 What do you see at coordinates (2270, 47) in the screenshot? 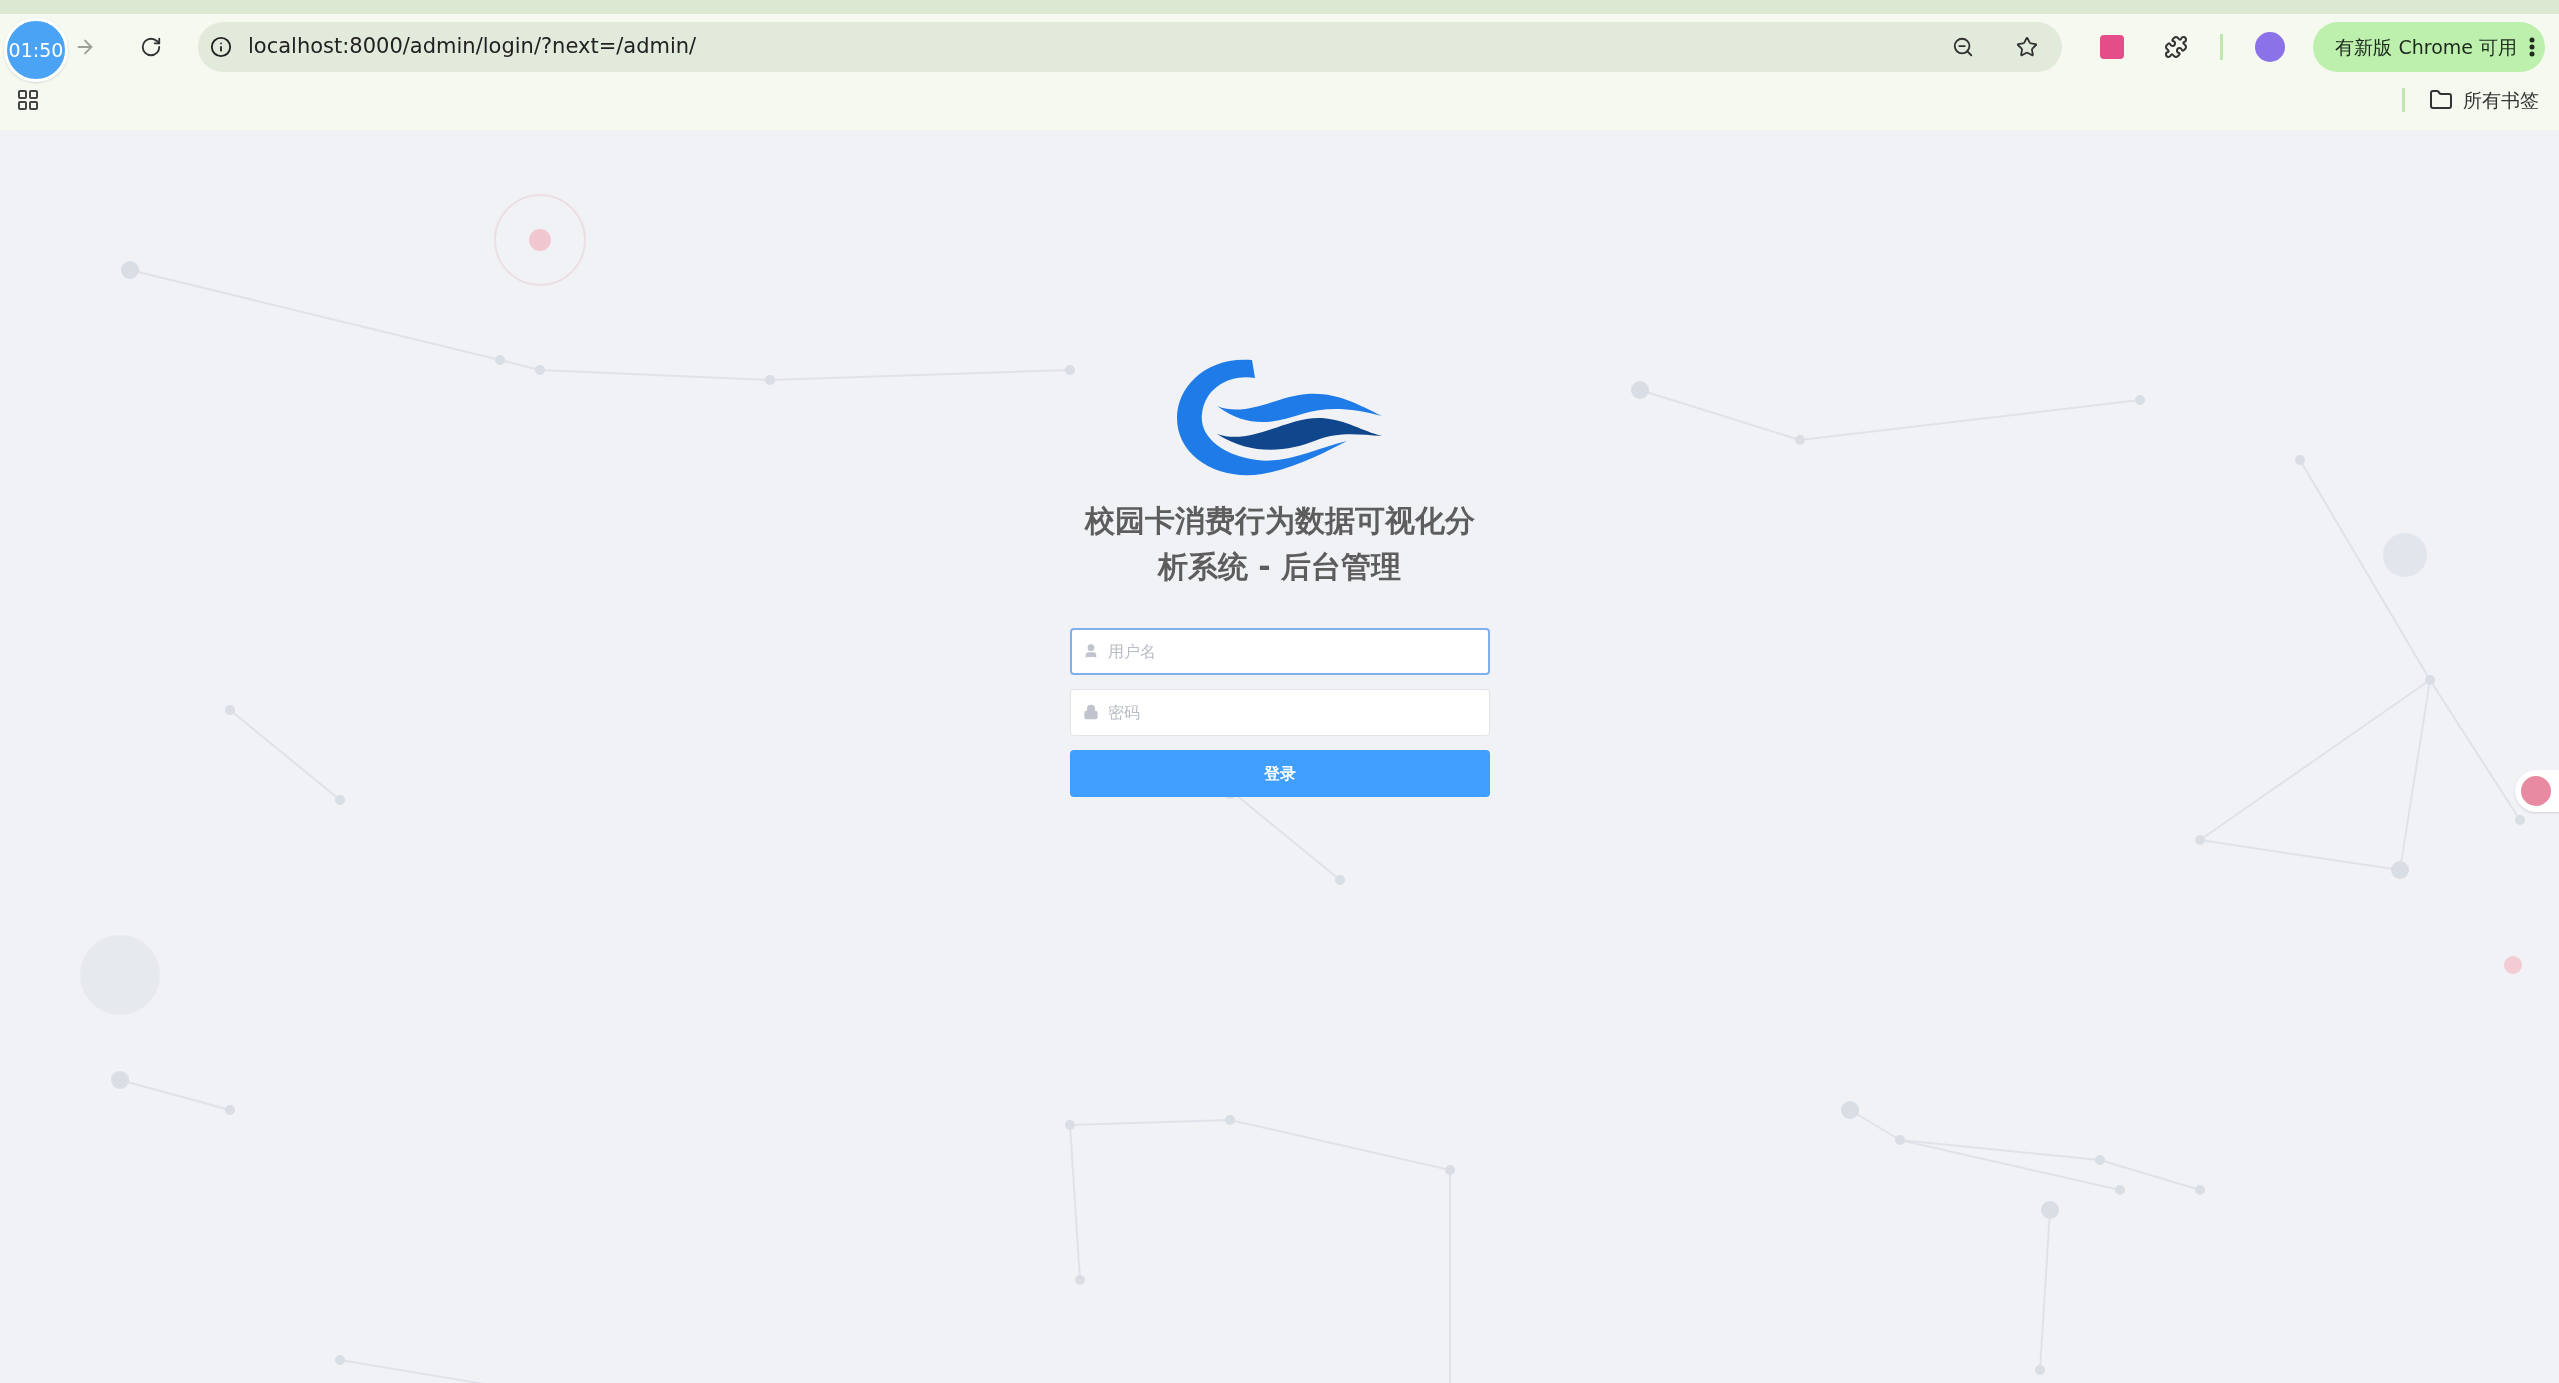
I see `profile-avatar` at bounding box center [2270, 47].